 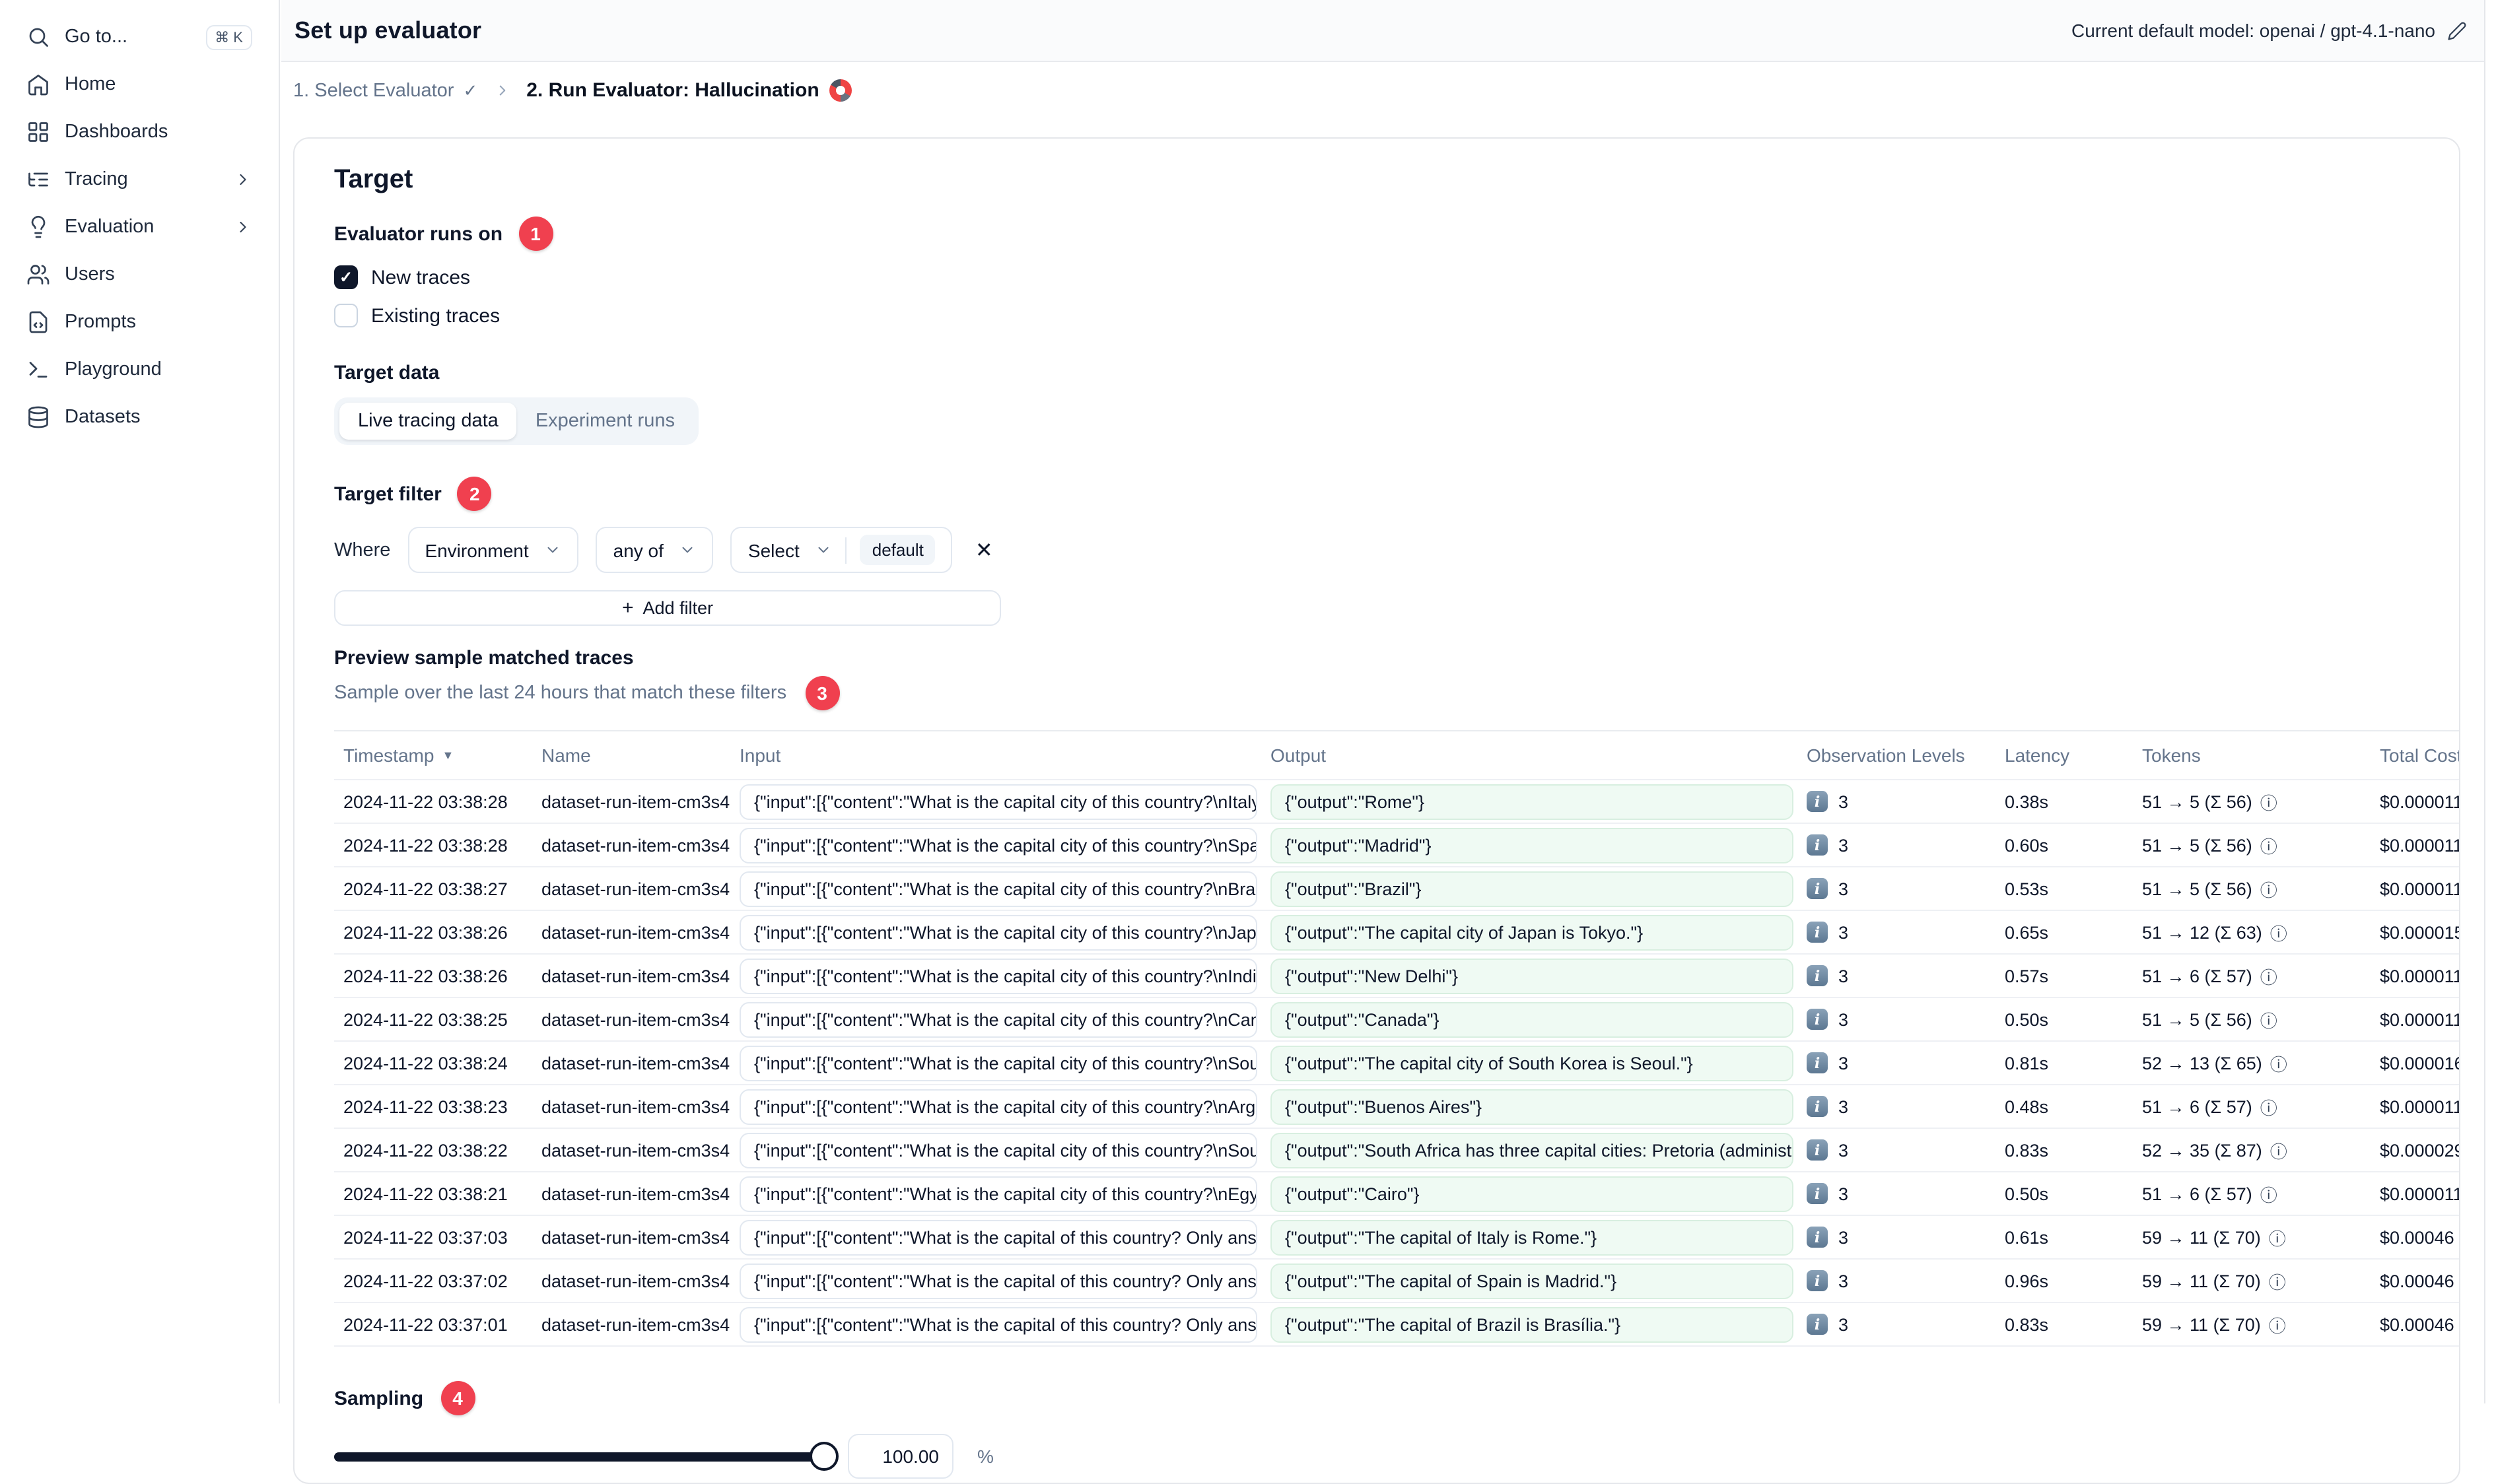 I want to click on add-filter-button: + Add filter, so click(x=667, y=608).